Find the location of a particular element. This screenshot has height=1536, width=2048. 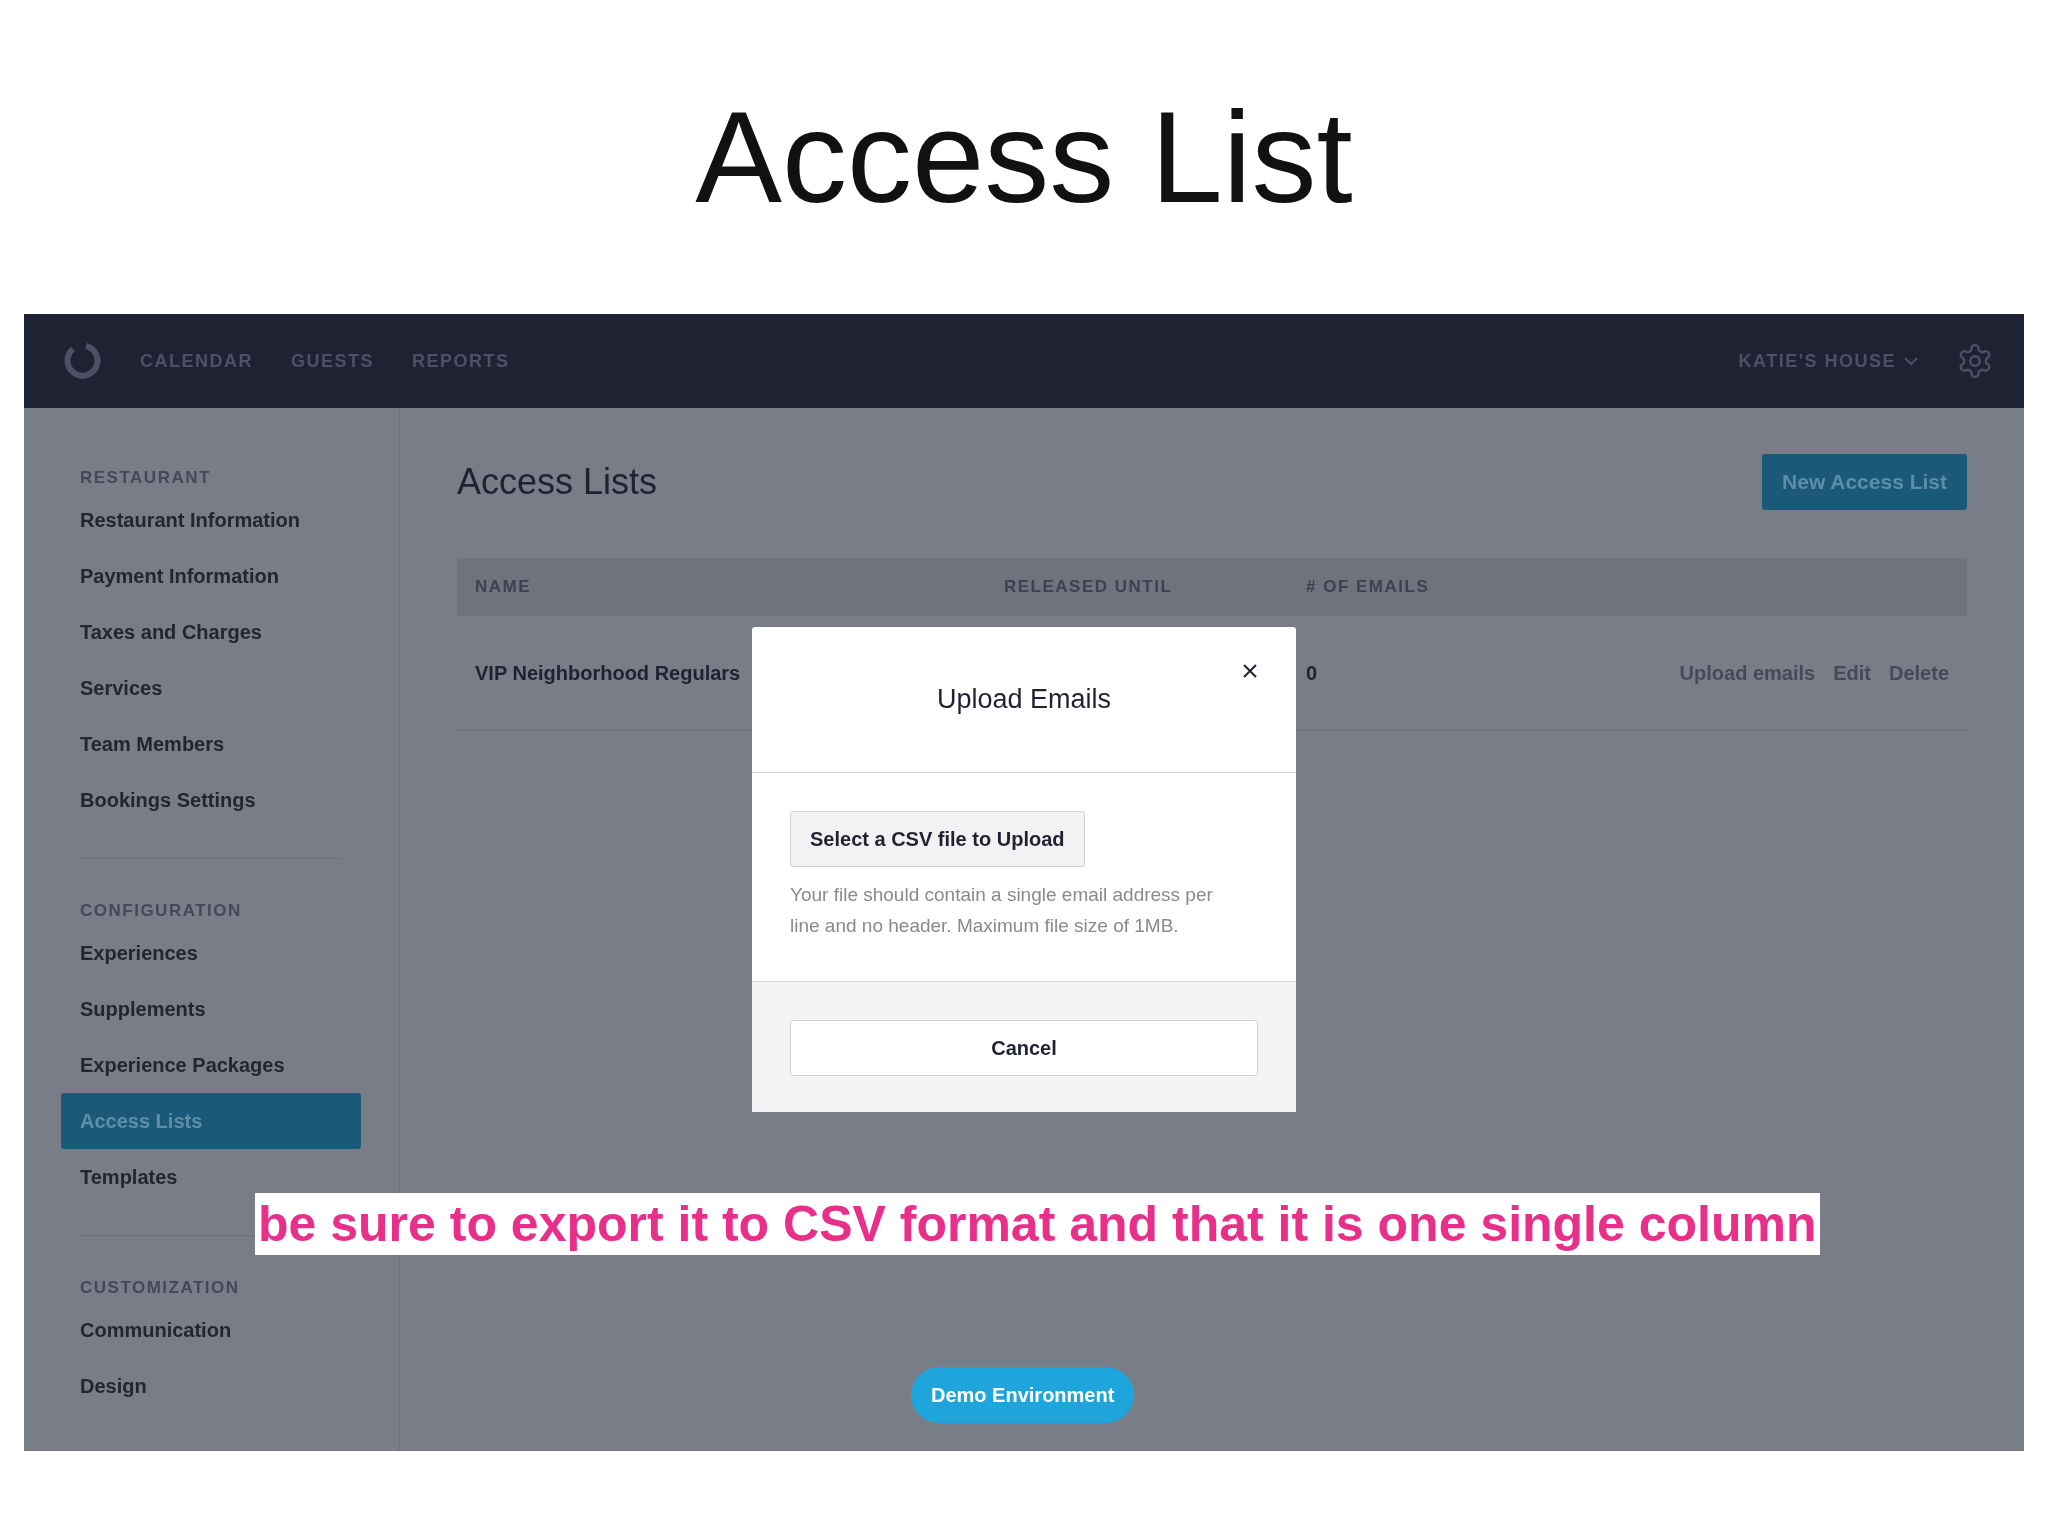

slide-title: Access List is located at coordinates (1024, 157).